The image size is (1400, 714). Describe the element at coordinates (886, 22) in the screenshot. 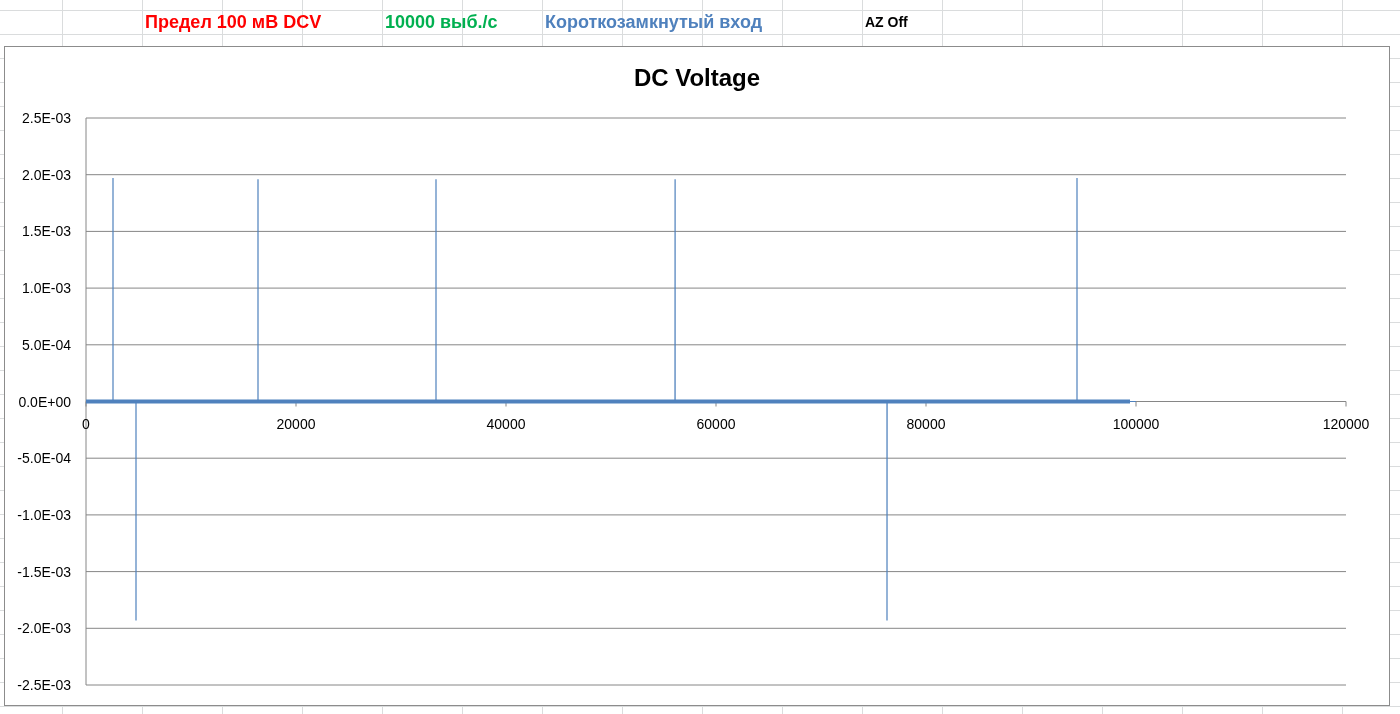

I see `sheet-cell-text: AZ Off` at that location.